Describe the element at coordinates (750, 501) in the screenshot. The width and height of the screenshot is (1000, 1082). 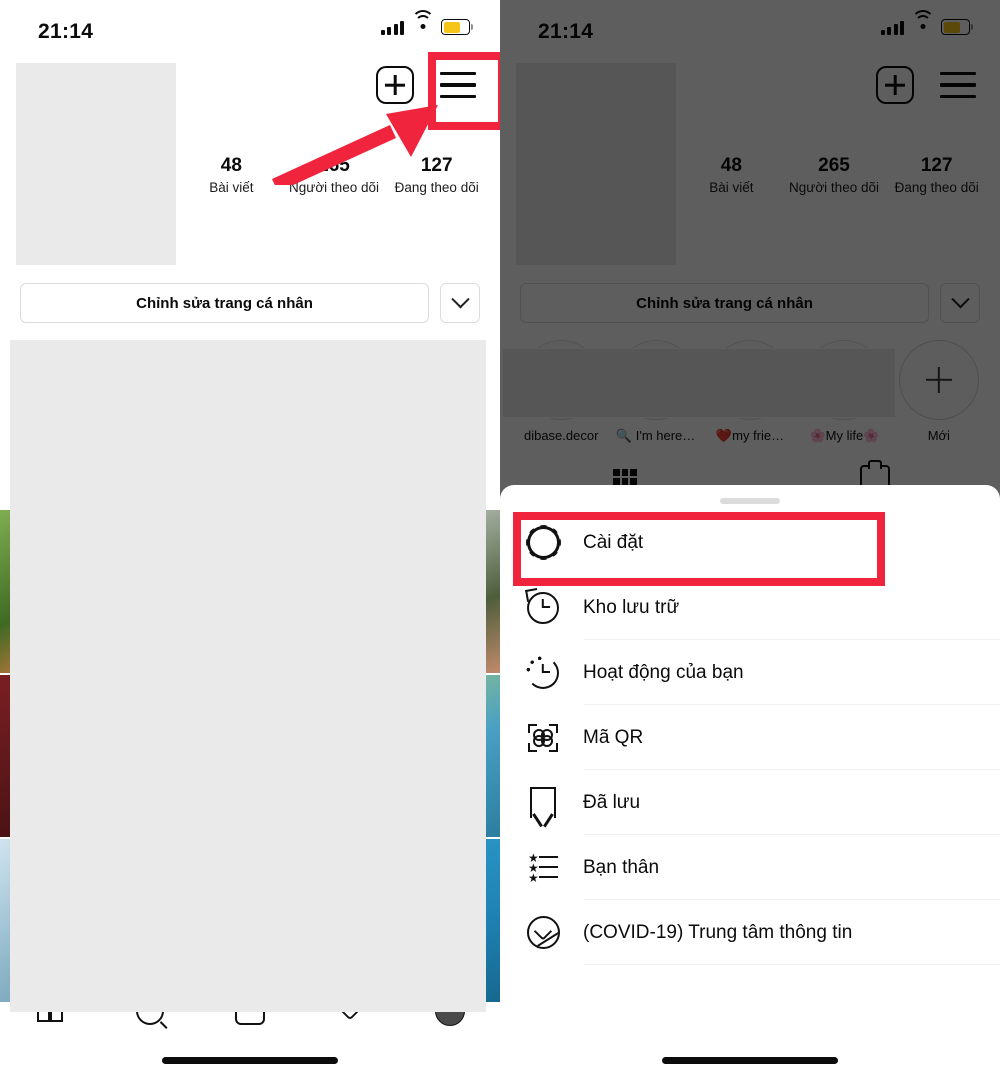
I see `drag-handle` at that location.